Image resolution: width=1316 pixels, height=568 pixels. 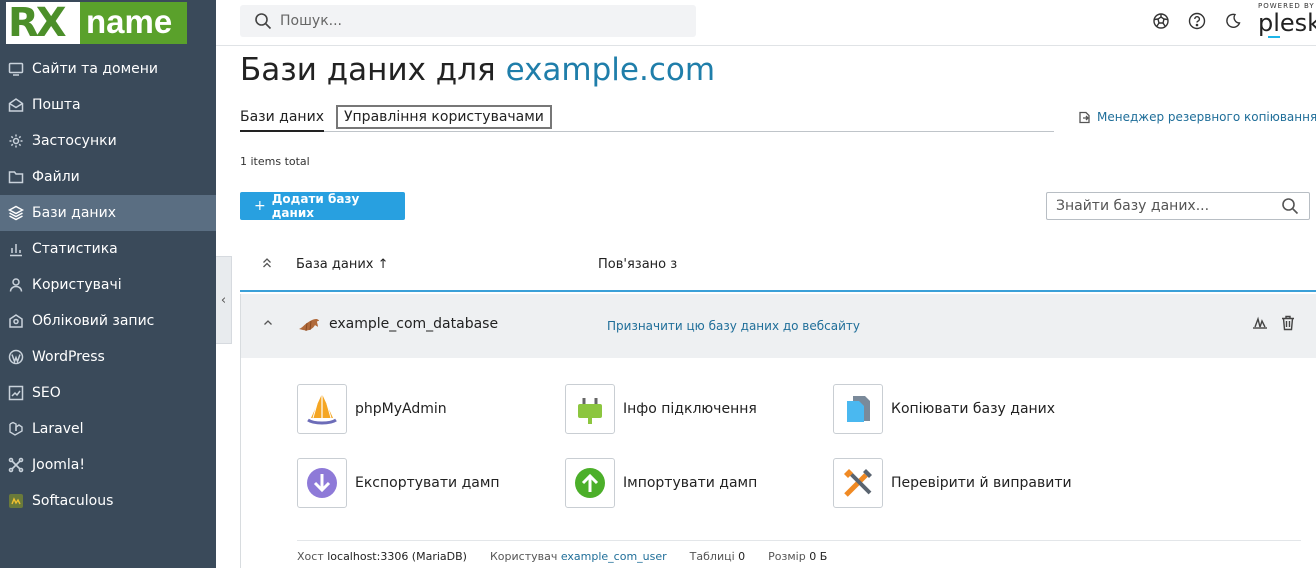 I want to click on tables-label: Таблиці, so click(x=712, y=556).